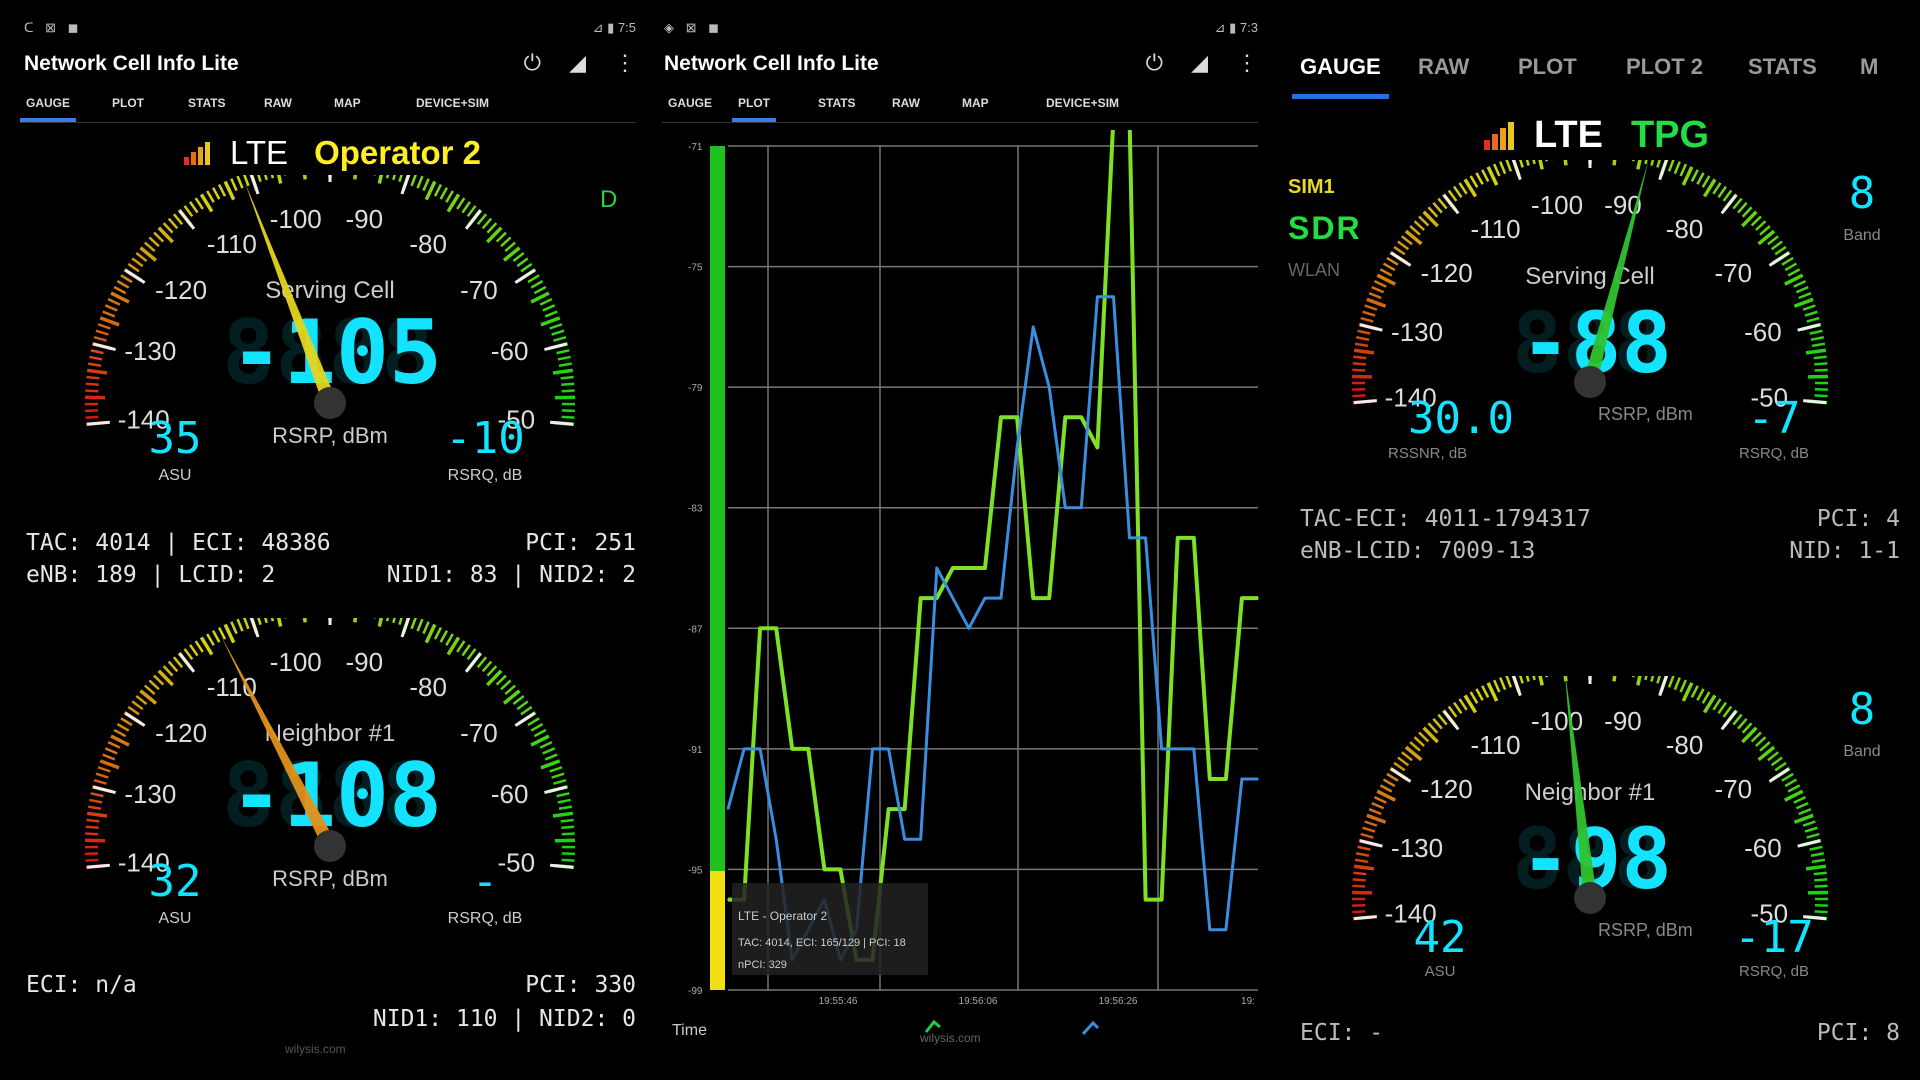 Image resolution: width=1920 pixels, height=1080 pixels. Describe the element at coordinates (1090, 1028) in the screenshot. I see `blue-line-legend-icon` at that location.